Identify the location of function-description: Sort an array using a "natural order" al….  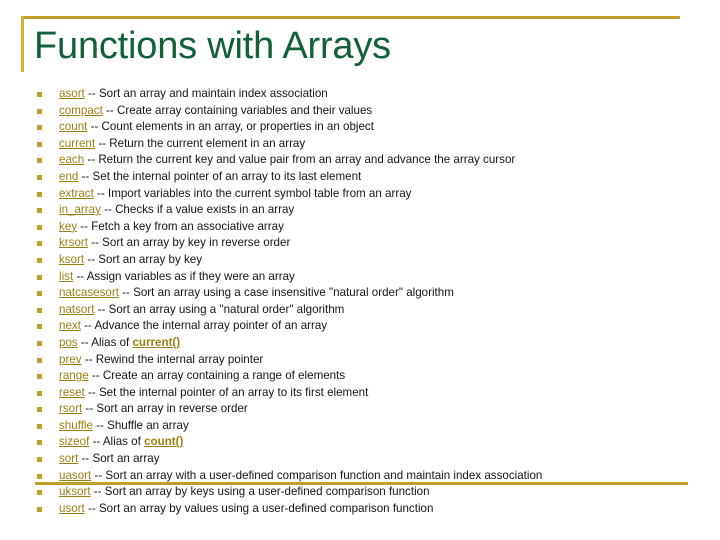
(226, 309).